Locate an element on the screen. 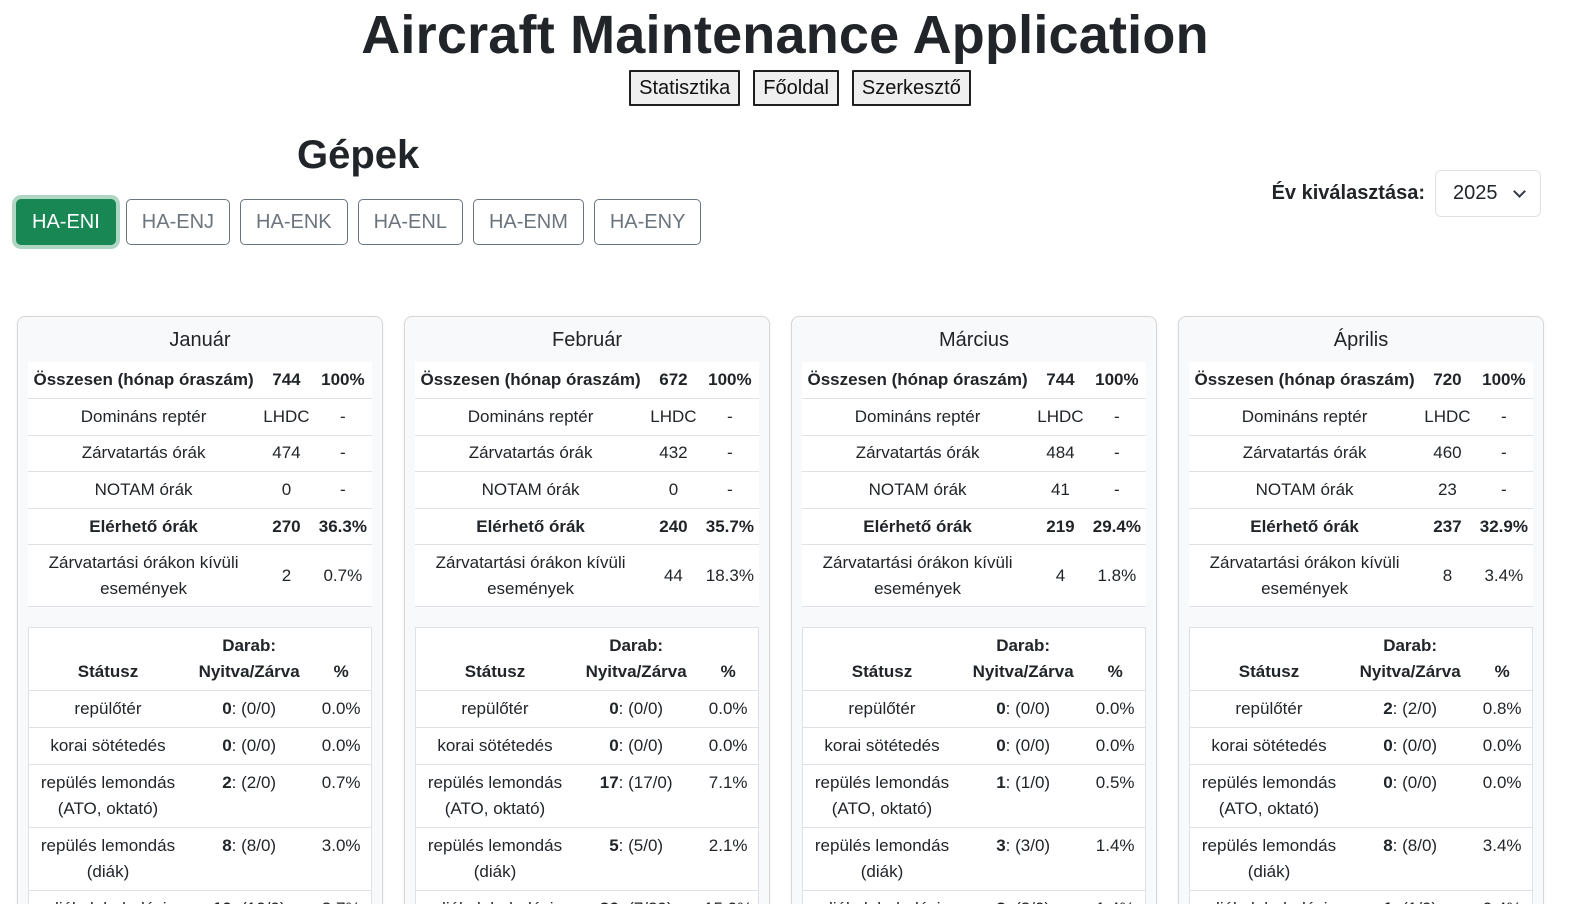 The image size is (1570, 904). aircraft-tab-ha-enk: HA-ENK is located at coordinates (294, 222).